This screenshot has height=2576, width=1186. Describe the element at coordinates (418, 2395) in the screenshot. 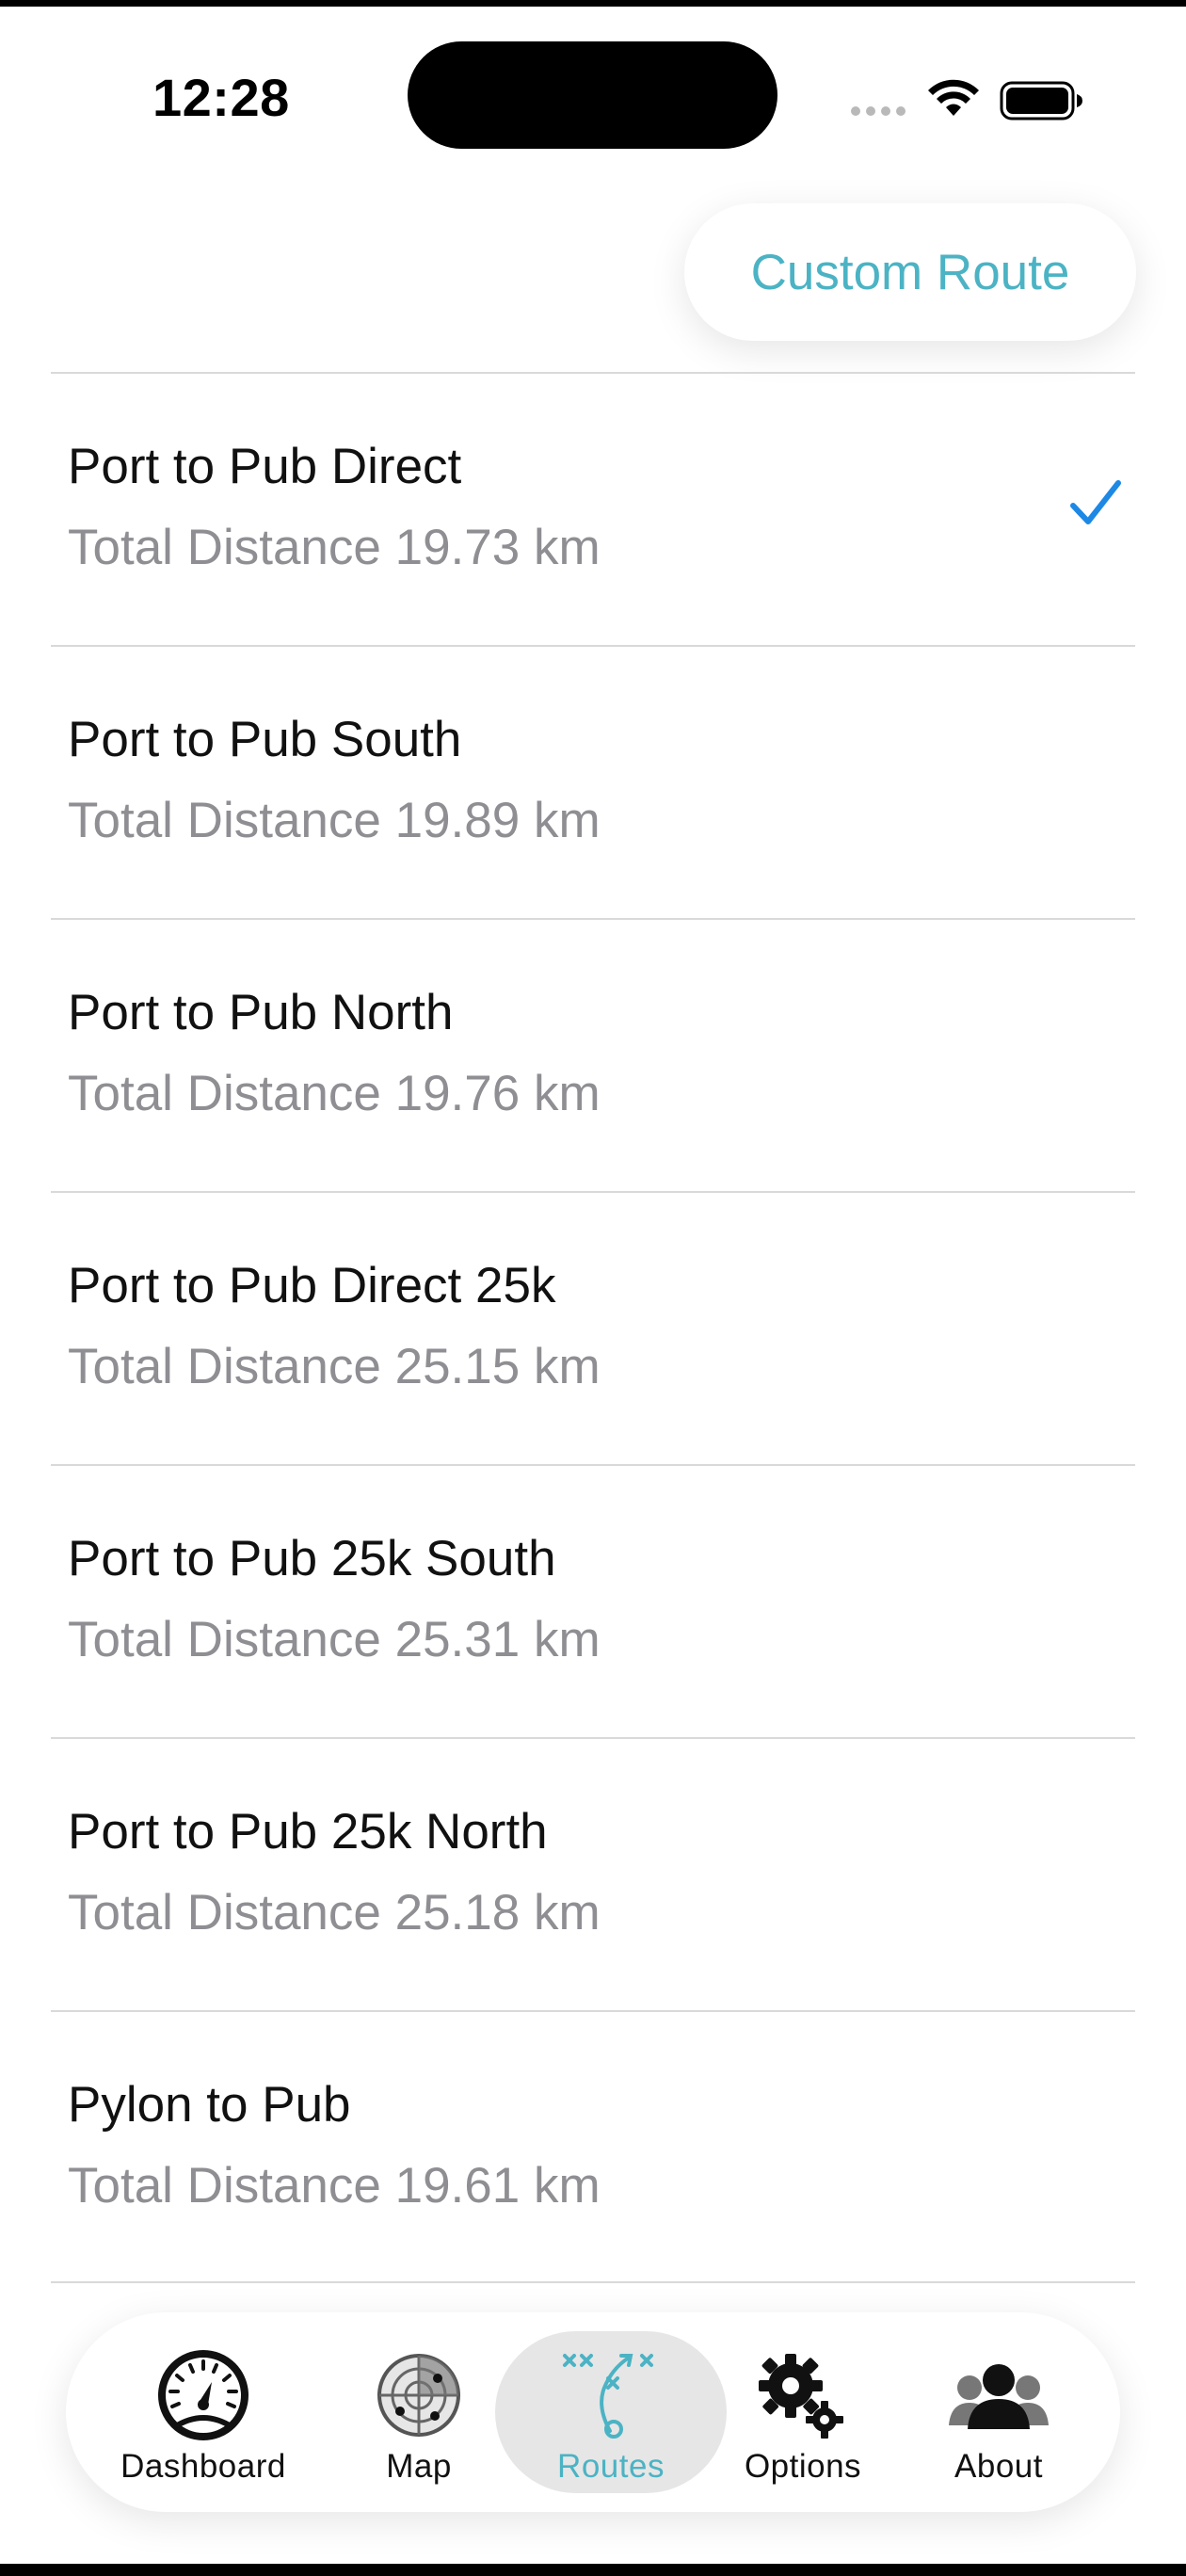

I see `radar-icon` at that location.